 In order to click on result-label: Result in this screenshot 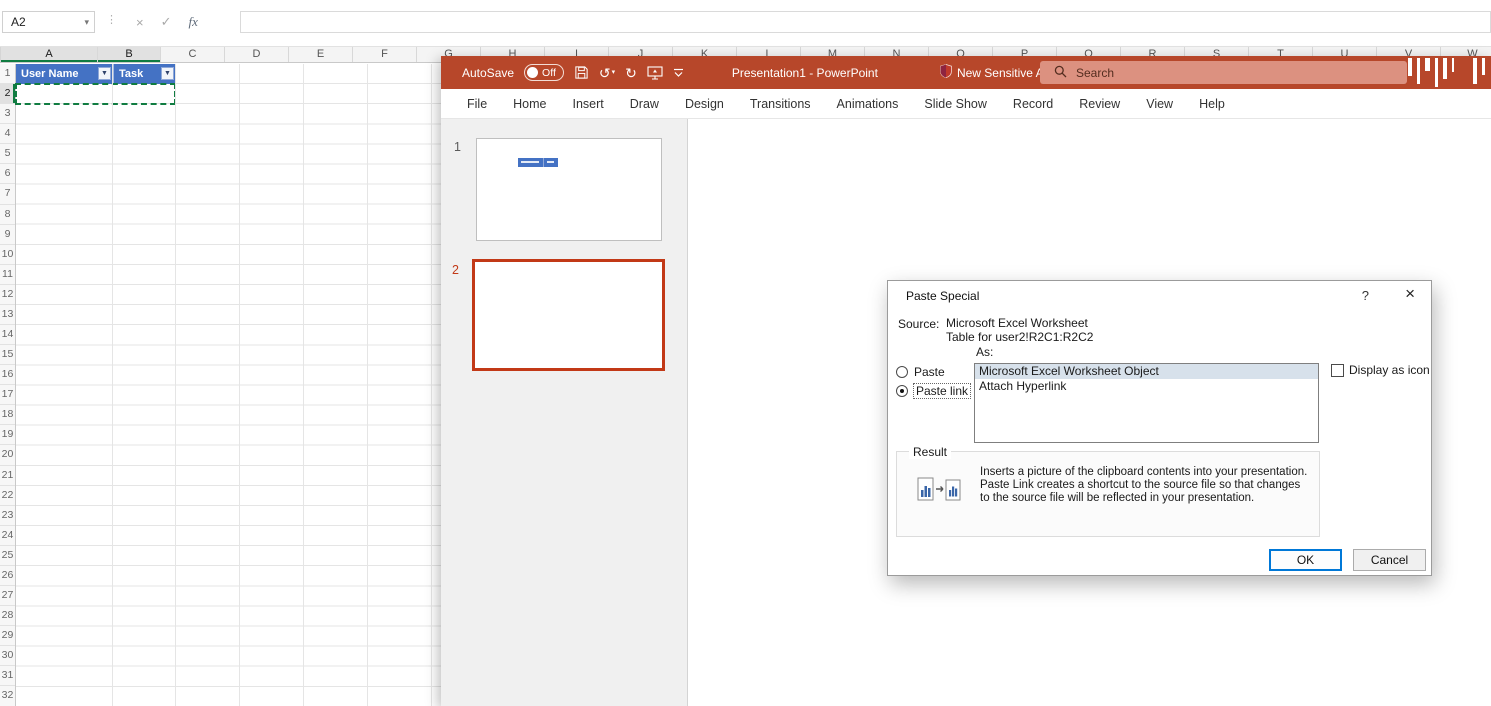, I will do `click(930, 452)`.